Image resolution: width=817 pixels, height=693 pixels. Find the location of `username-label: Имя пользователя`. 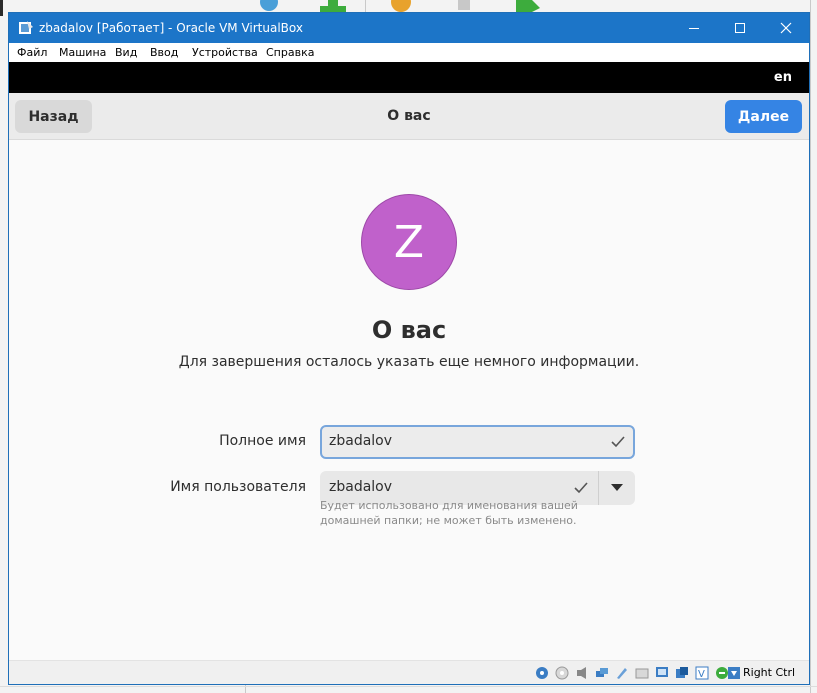

username-label: Имя пользователя is located at coordinates (238, 487).